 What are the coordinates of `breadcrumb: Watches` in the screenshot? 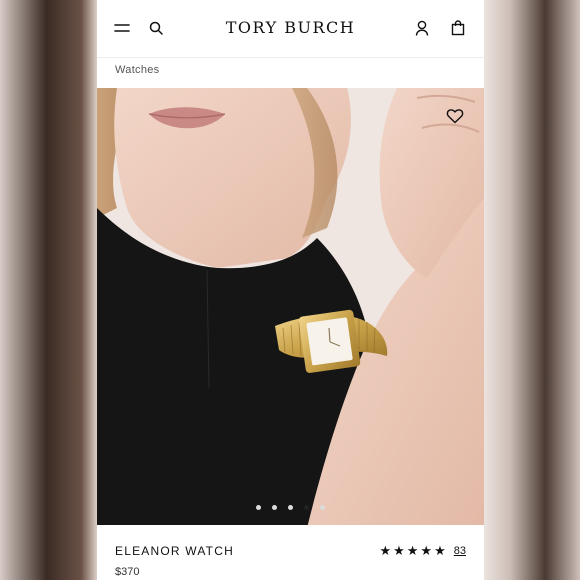 It's located at (137, 70).